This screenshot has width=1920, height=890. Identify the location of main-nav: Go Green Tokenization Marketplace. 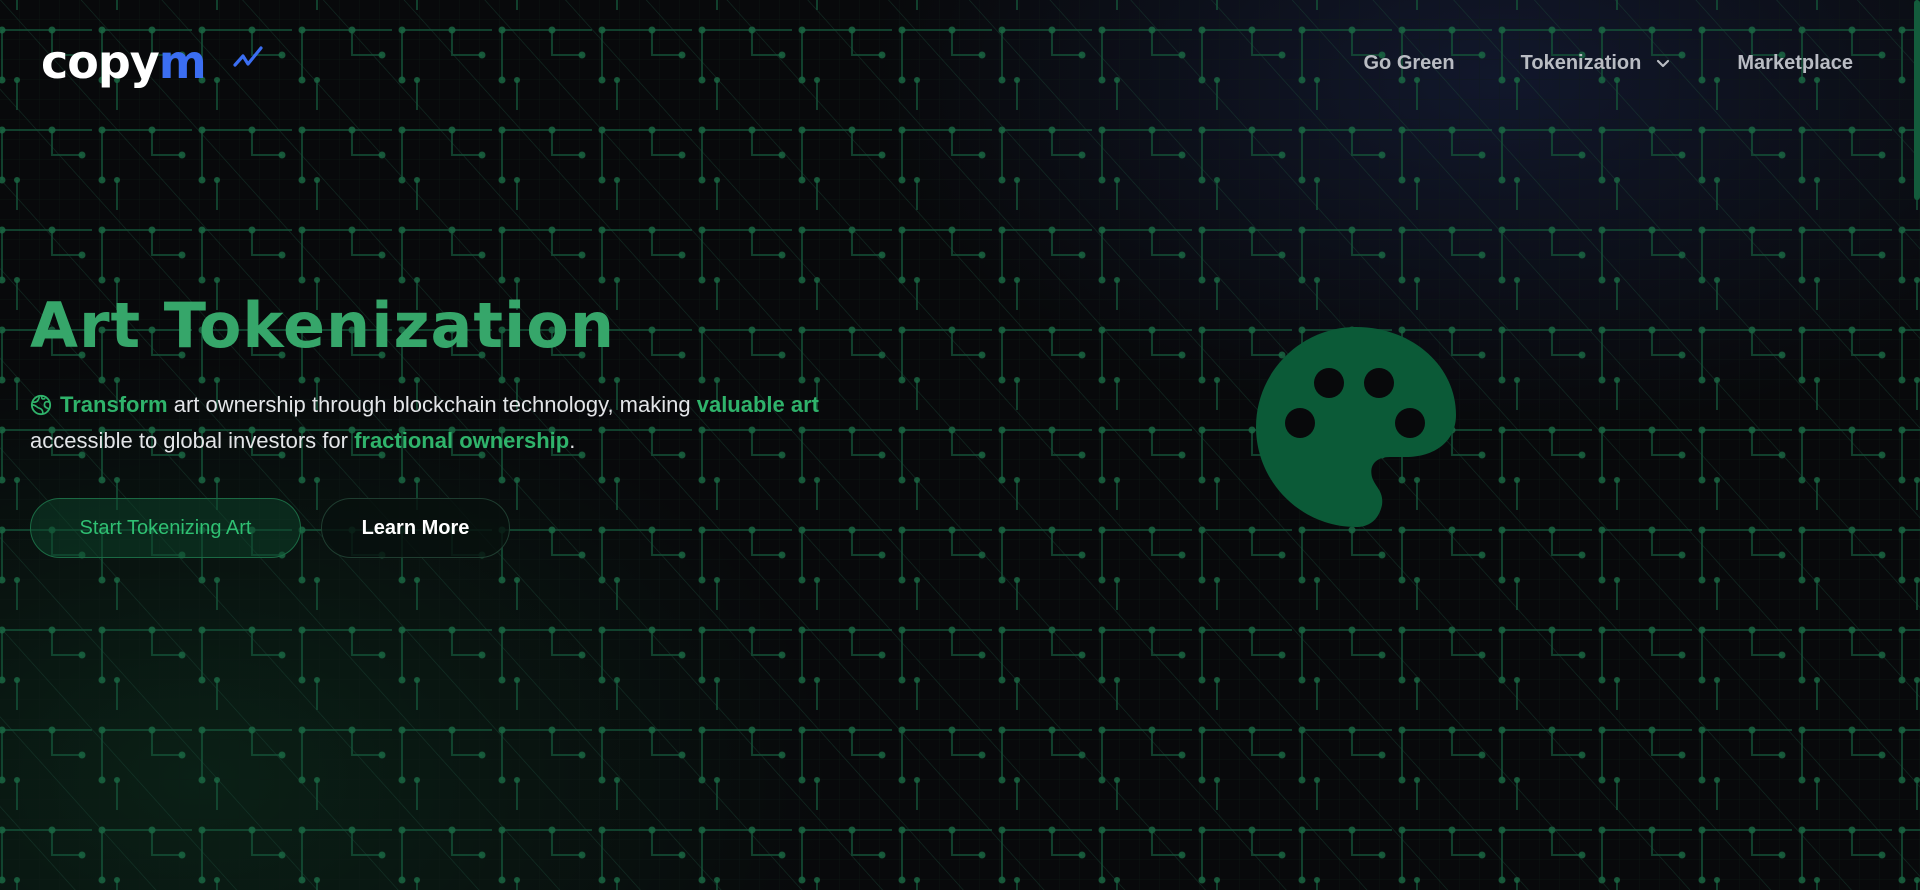
(1608, 63).